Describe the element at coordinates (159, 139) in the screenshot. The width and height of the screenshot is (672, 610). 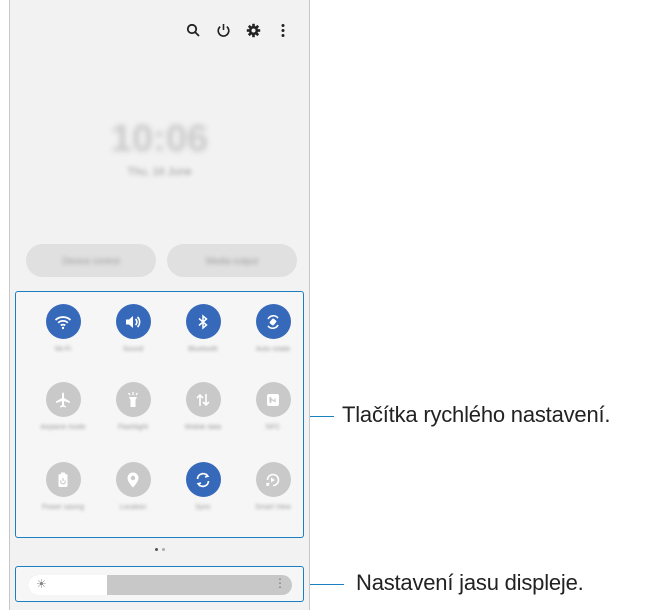
I see `clock: 10:06` at that location.